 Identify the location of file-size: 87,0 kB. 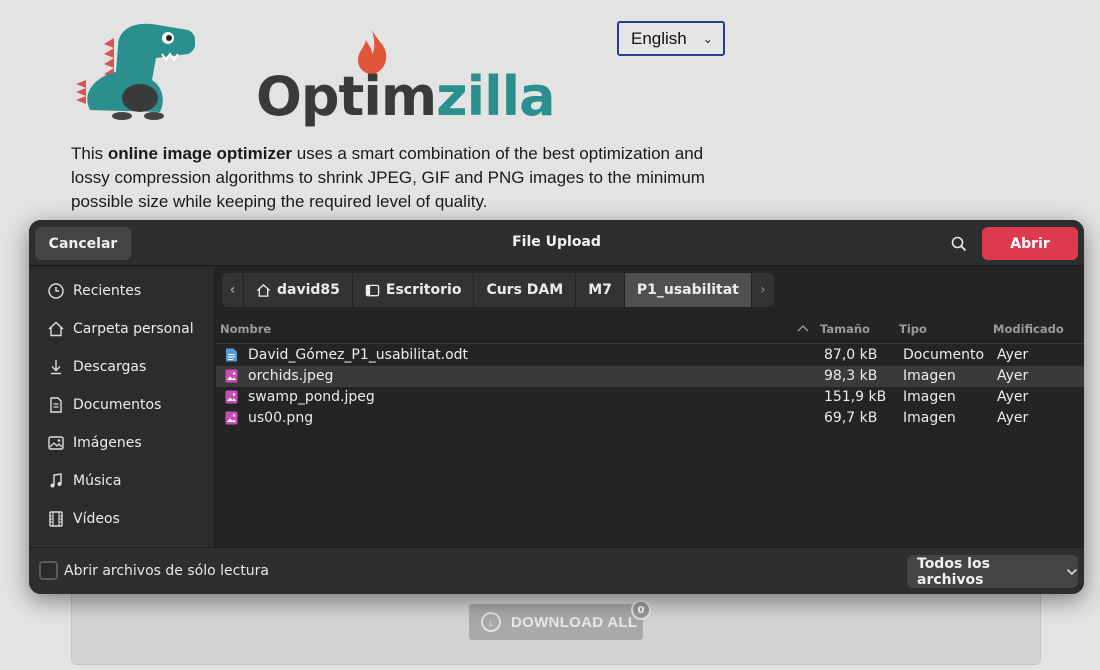
(851, 355).